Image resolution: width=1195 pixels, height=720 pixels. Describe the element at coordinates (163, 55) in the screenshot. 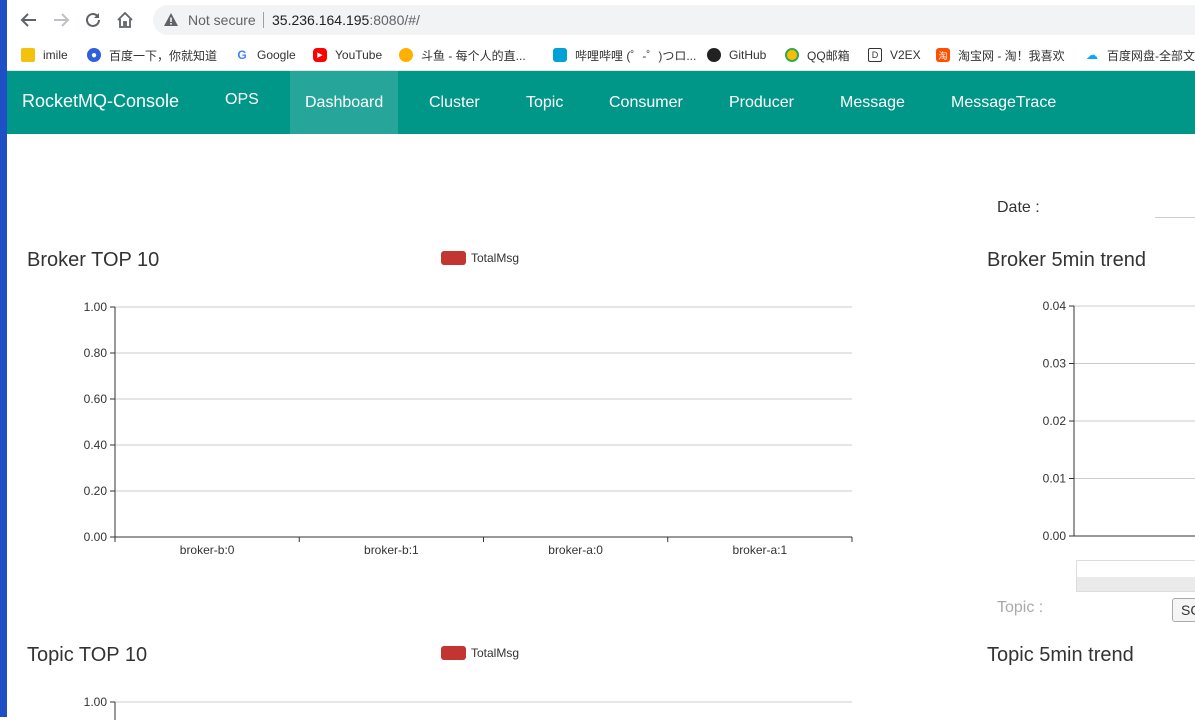

I see `bookmark-label: 百度一下，你就知道` at that location.